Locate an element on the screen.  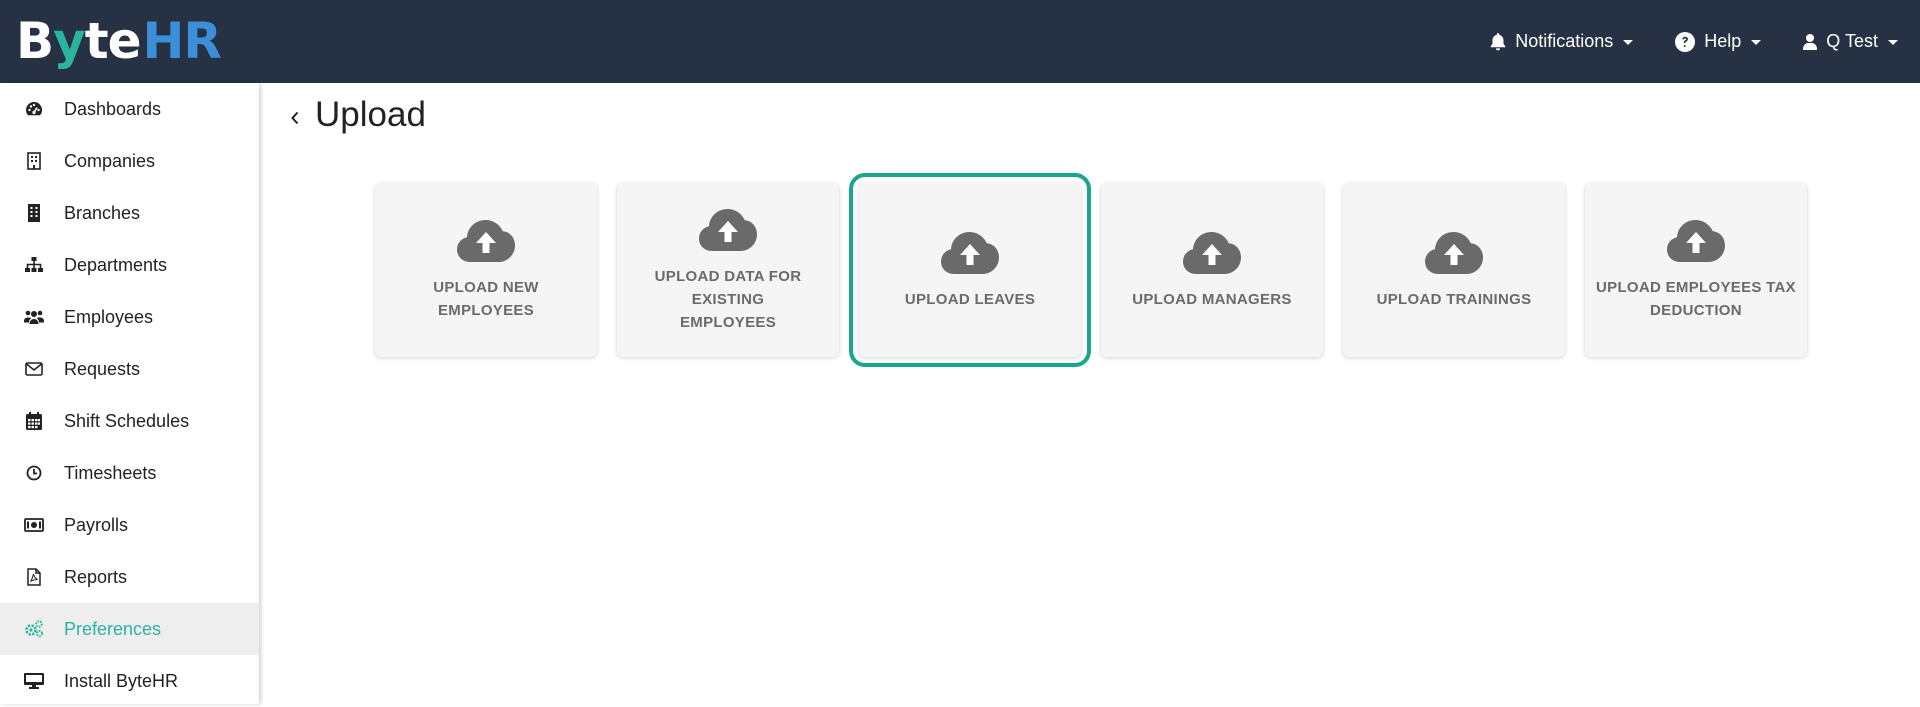
sidebar-item-label: Requests is located at coordinates (102, 368).